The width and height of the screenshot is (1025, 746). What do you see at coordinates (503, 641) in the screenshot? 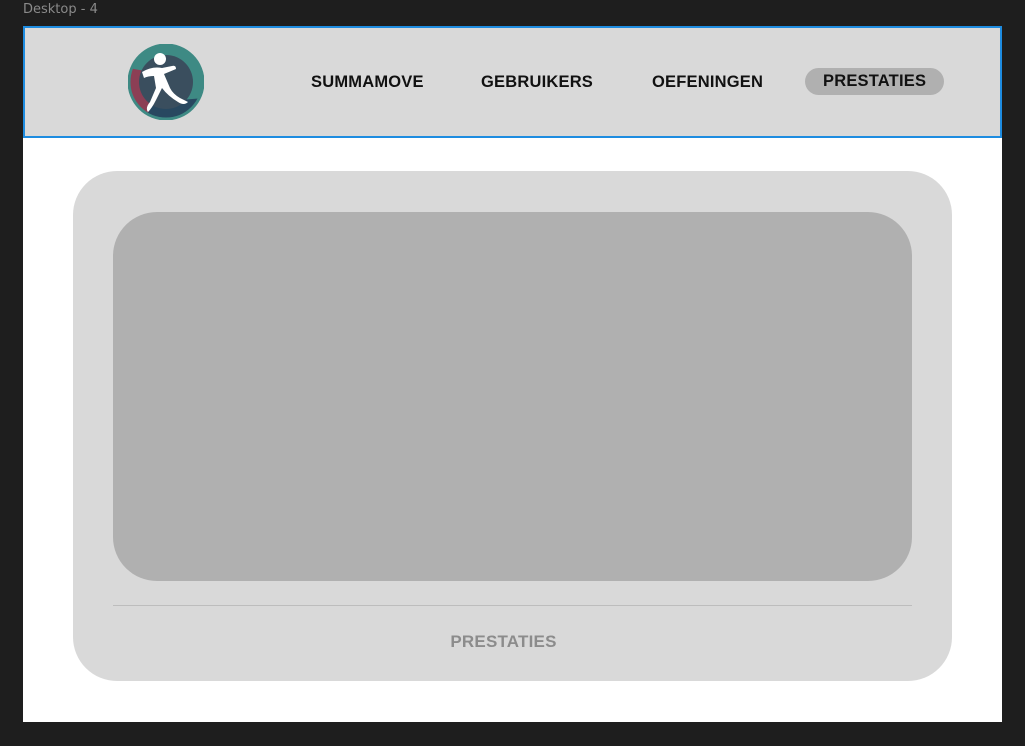
I see `card-caption: PRESTATIES` at bounding box center [503, 641].